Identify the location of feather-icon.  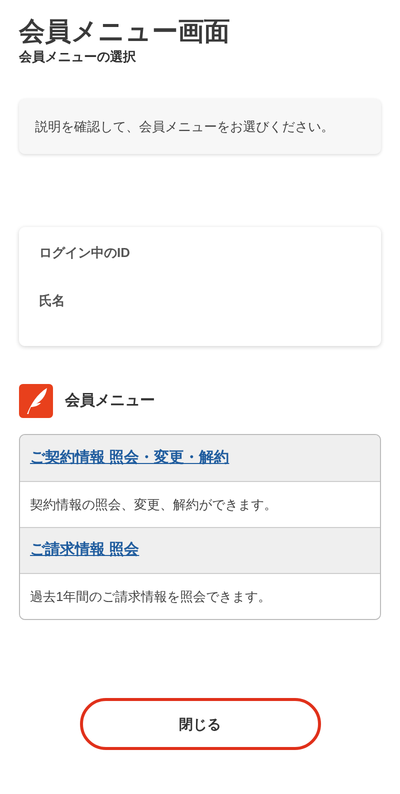
(36, 401).